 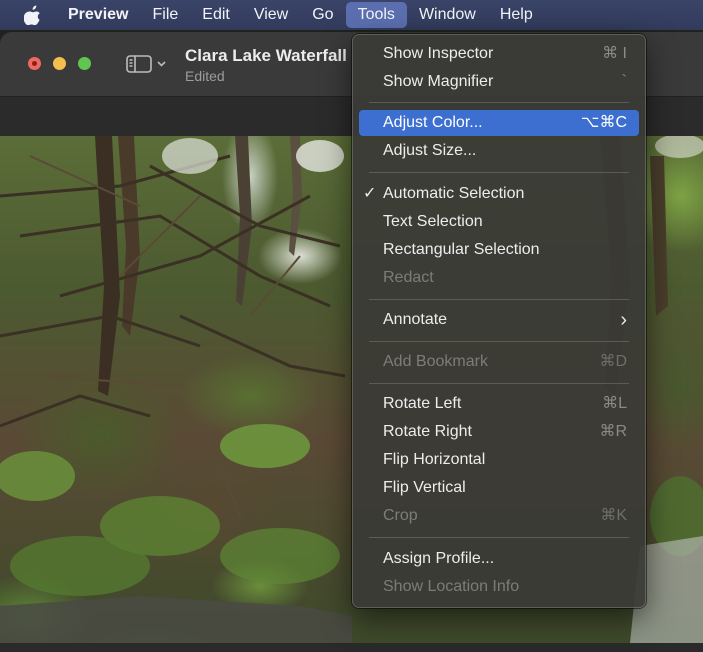 I want to click on menu-item-rectangular-selection: Rectangular Selection, so click(x=499, y=250).